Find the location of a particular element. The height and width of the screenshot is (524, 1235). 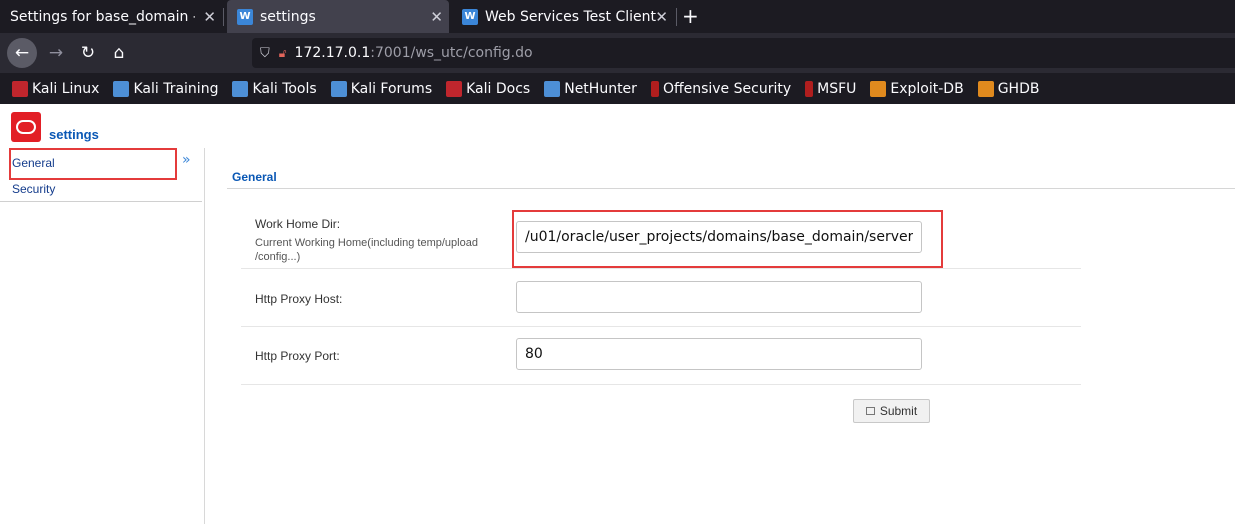

forward-arrow-icon: → is located at coordinates (56, 53).